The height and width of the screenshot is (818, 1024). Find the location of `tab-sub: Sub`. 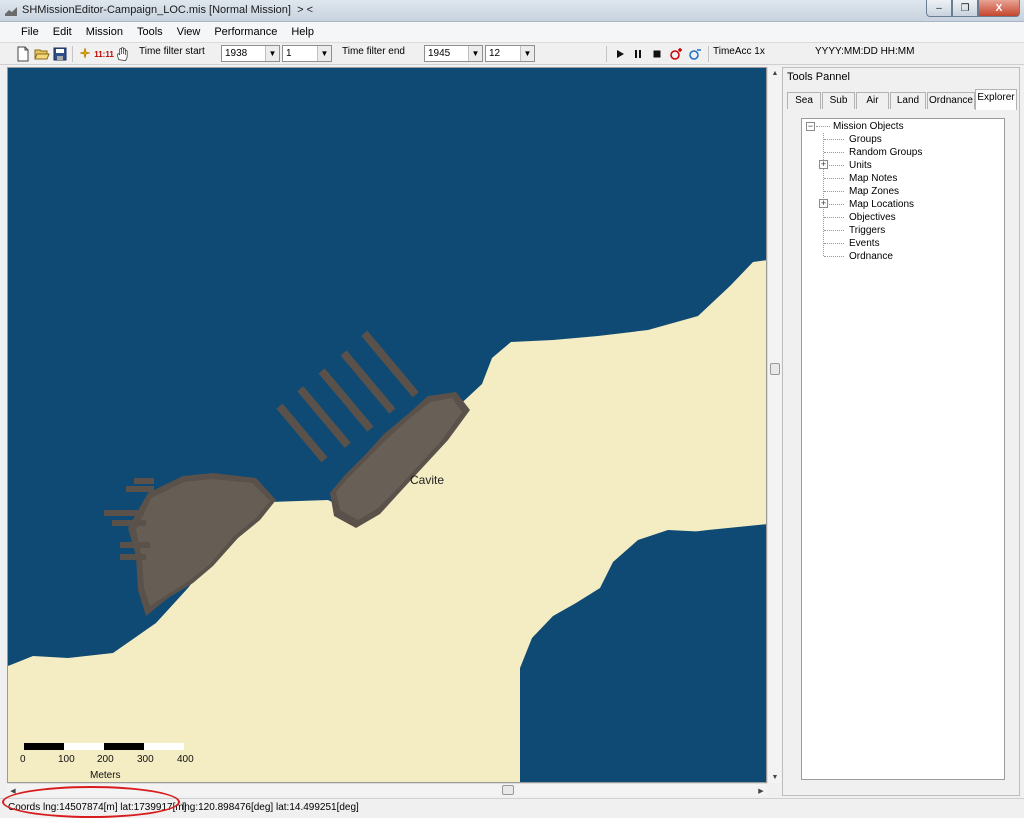

tab-sub: Sub is located at coordinates (838, 100).